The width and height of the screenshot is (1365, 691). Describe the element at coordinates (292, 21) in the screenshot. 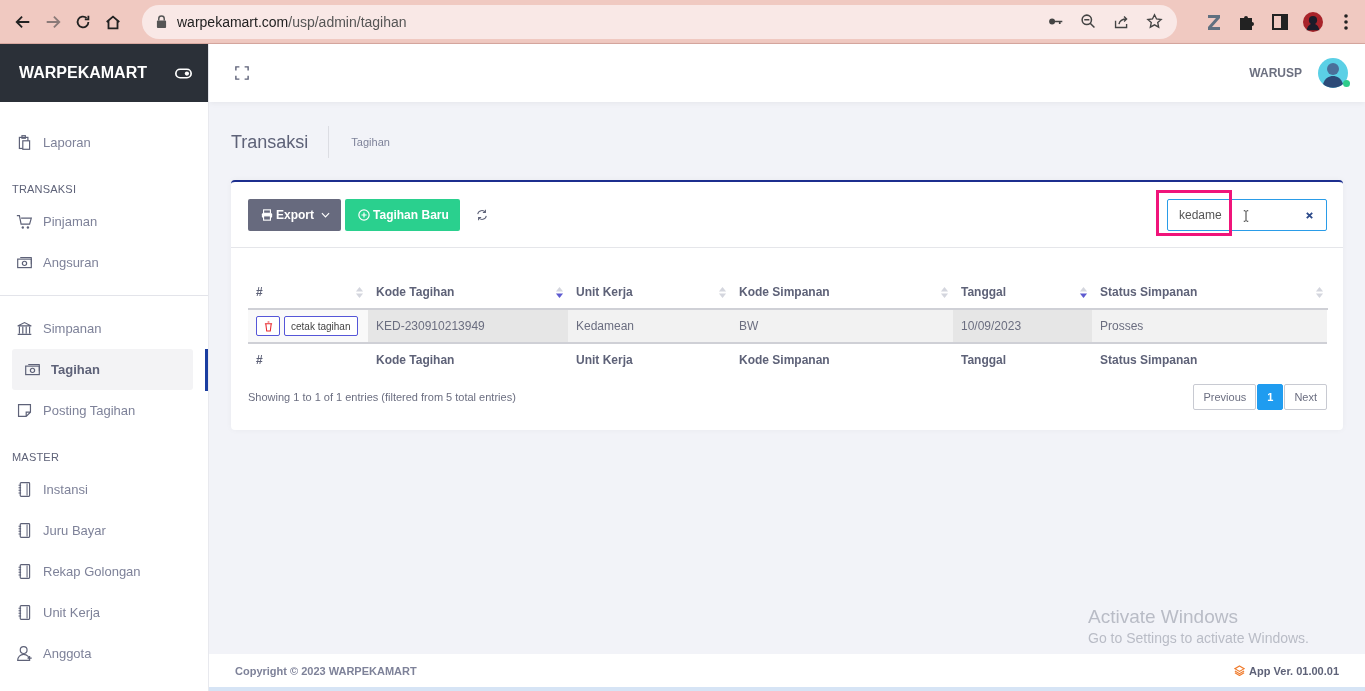

I see `url-text: warpekamart.com/usp/admin/tagihan` at that location.